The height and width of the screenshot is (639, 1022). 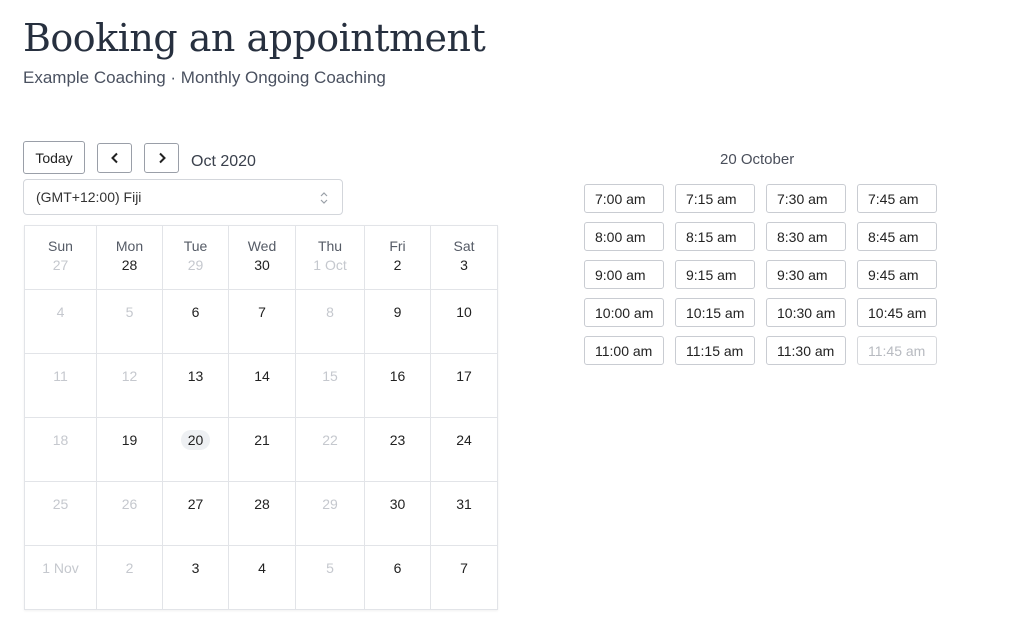 I want to click on calendar-day: Sat 3, so click(x=464, y=258).